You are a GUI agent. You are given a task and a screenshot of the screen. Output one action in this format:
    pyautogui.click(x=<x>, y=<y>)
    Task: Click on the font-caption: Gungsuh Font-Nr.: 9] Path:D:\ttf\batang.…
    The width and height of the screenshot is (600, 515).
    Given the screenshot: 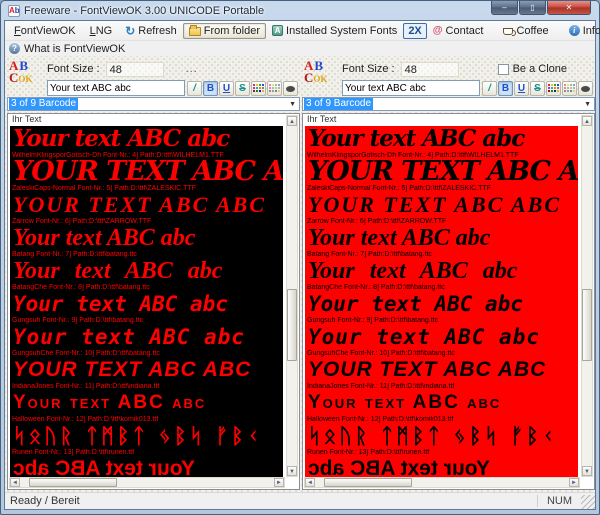 What is the action you would take?
    pyautogui.click(x=373, y=320)
    